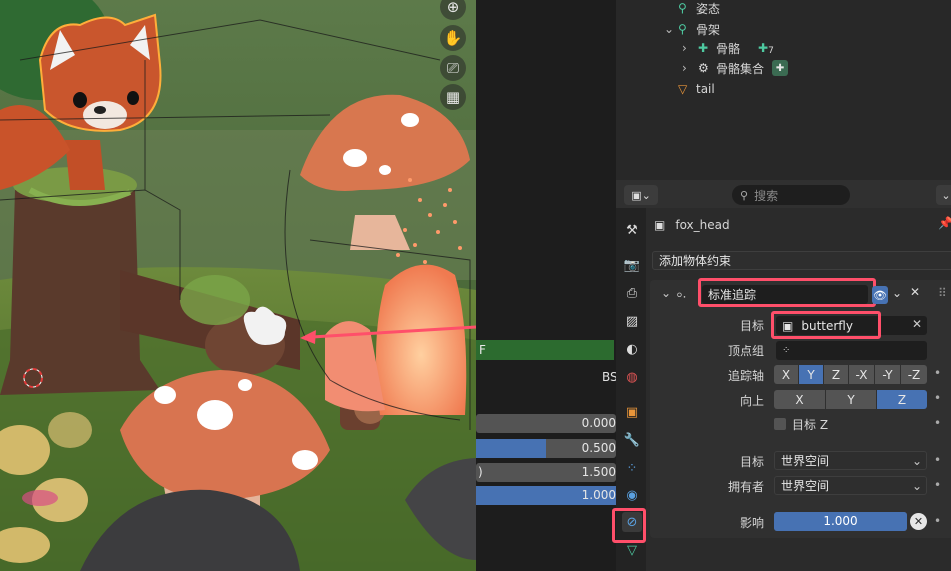 Image resolution: width=951 pixels, height=571 pixels. What do you see at coordinates (660, 225) in the screenshot?
I see `object-icon: ▣` at bounding box center [660, 225].